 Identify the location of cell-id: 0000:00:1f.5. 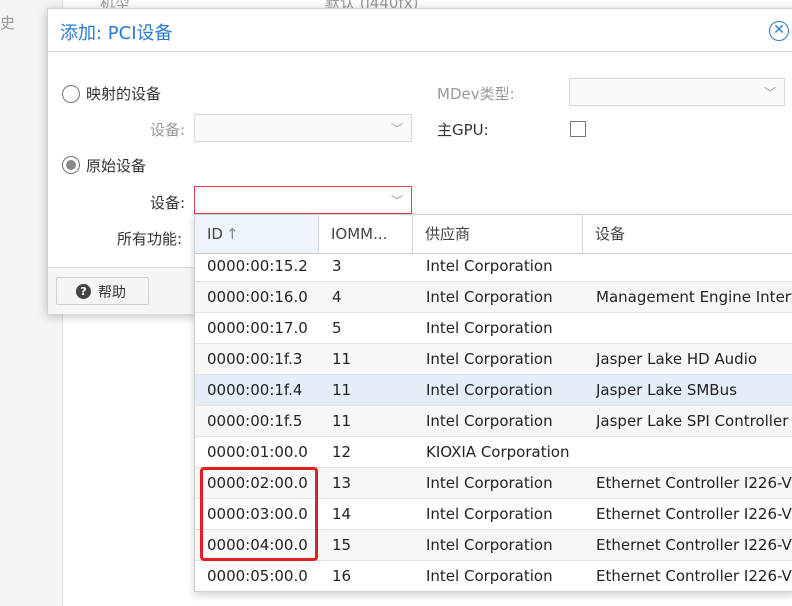
(255, 421).